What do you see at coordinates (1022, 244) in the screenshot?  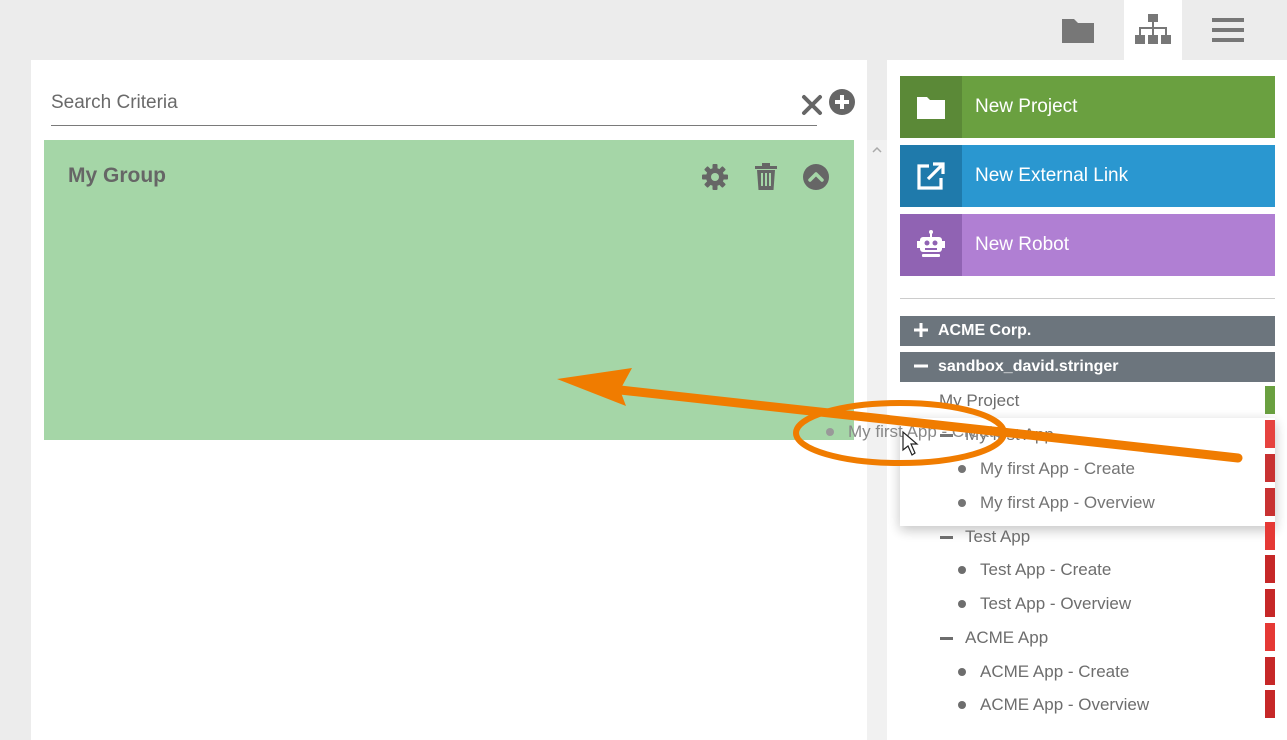 I see `new-robot-label: New Robot` at bounding box center [1022, 244].